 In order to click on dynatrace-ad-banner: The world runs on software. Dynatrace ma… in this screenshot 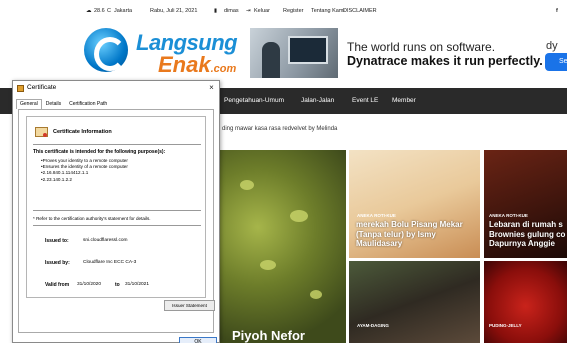, I will do `click(408, 54)`.